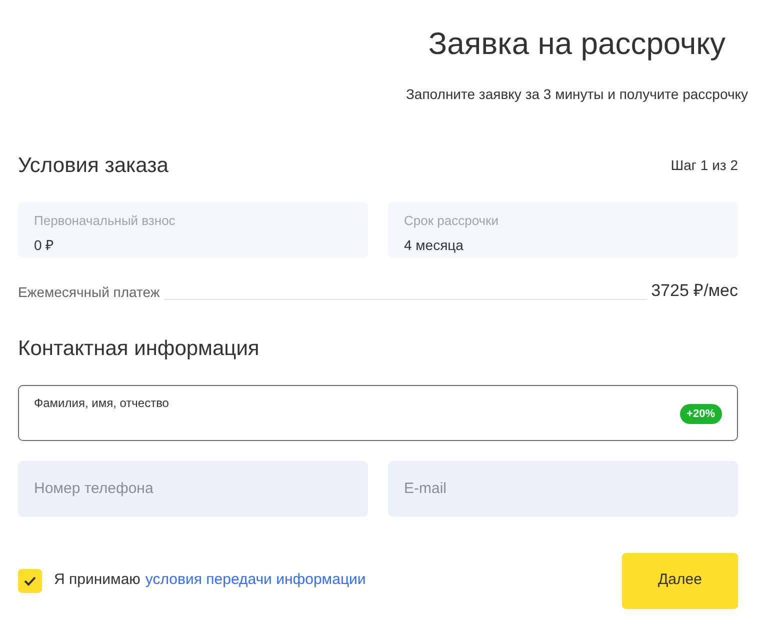  Describe the element at coordinates (694, 291) in the screenshot. I see `payment-amount: 3725 ₽/мес` at that location.